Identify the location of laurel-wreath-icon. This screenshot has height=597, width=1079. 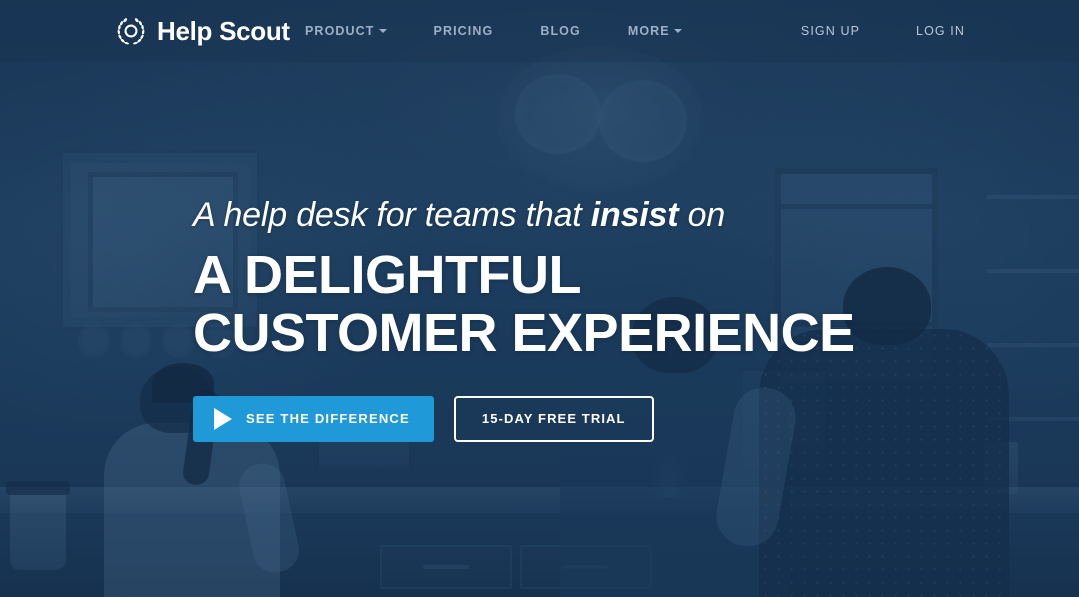
(131, 31).